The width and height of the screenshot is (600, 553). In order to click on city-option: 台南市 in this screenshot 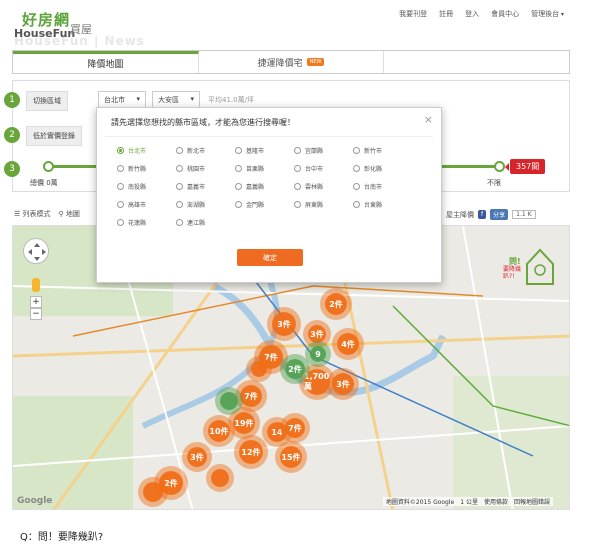, I will do `click(382, 186)`.